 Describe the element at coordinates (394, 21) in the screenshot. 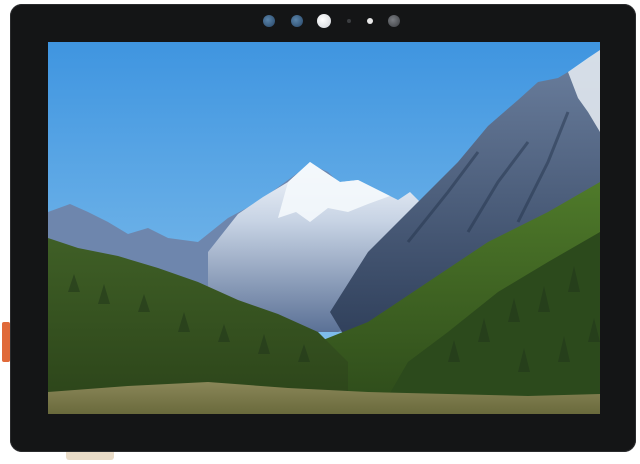

I see `indicator-icon` at that location.